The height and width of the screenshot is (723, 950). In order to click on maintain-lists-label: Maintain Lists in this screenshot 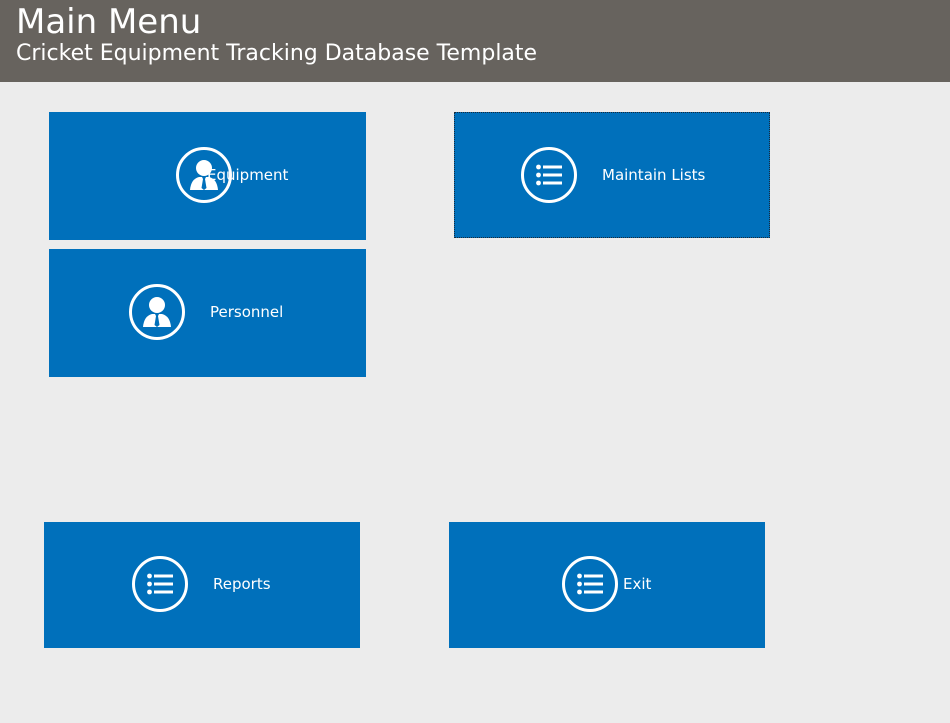, I will do `click(654, 175)`.